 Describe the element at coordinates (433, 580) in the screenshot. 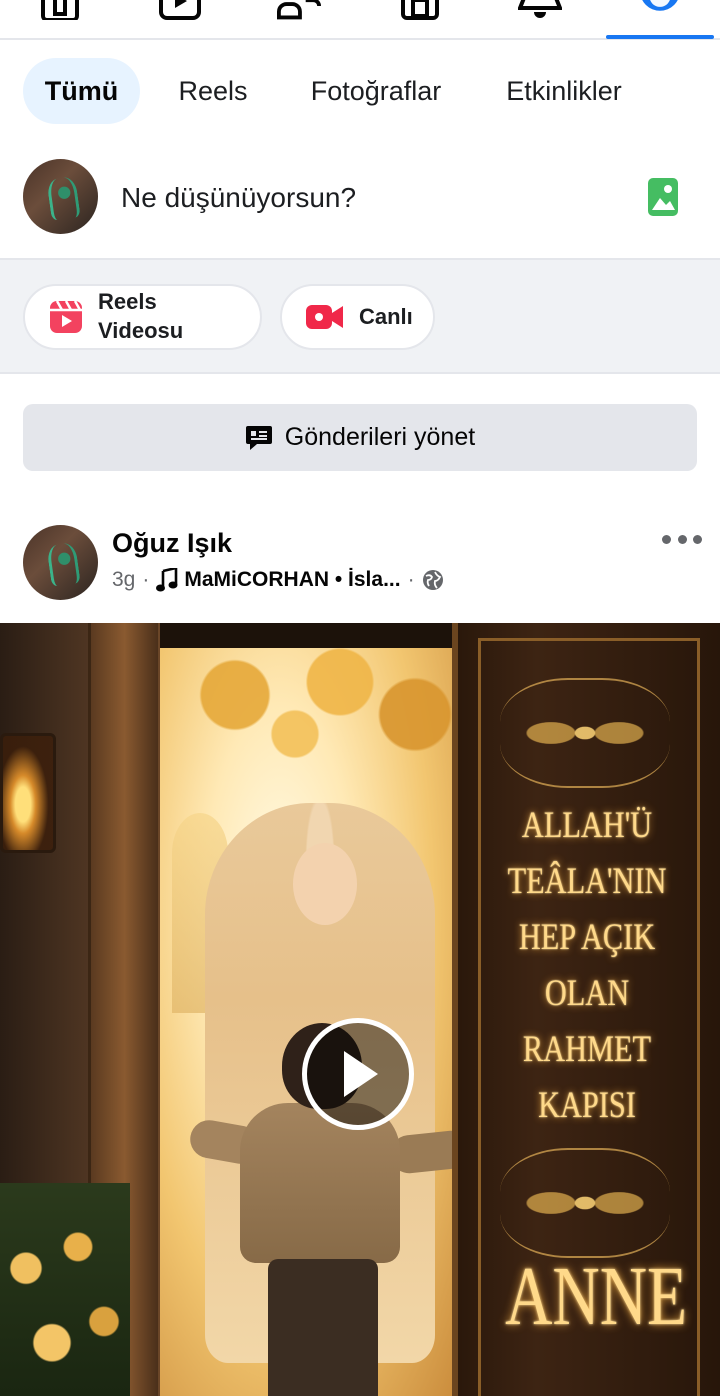

I see `globe-icon` at that location.